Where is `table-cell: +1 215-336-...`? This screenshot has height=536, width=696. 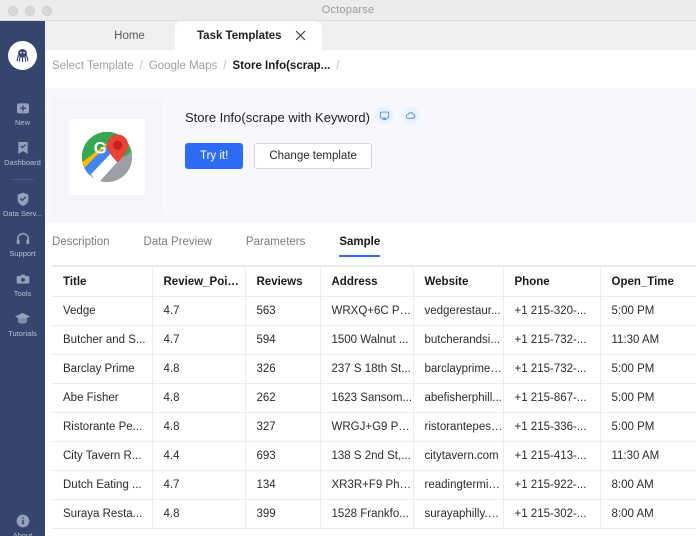
table-cell: +1 215-336-... is located at coordinates (552, 427).